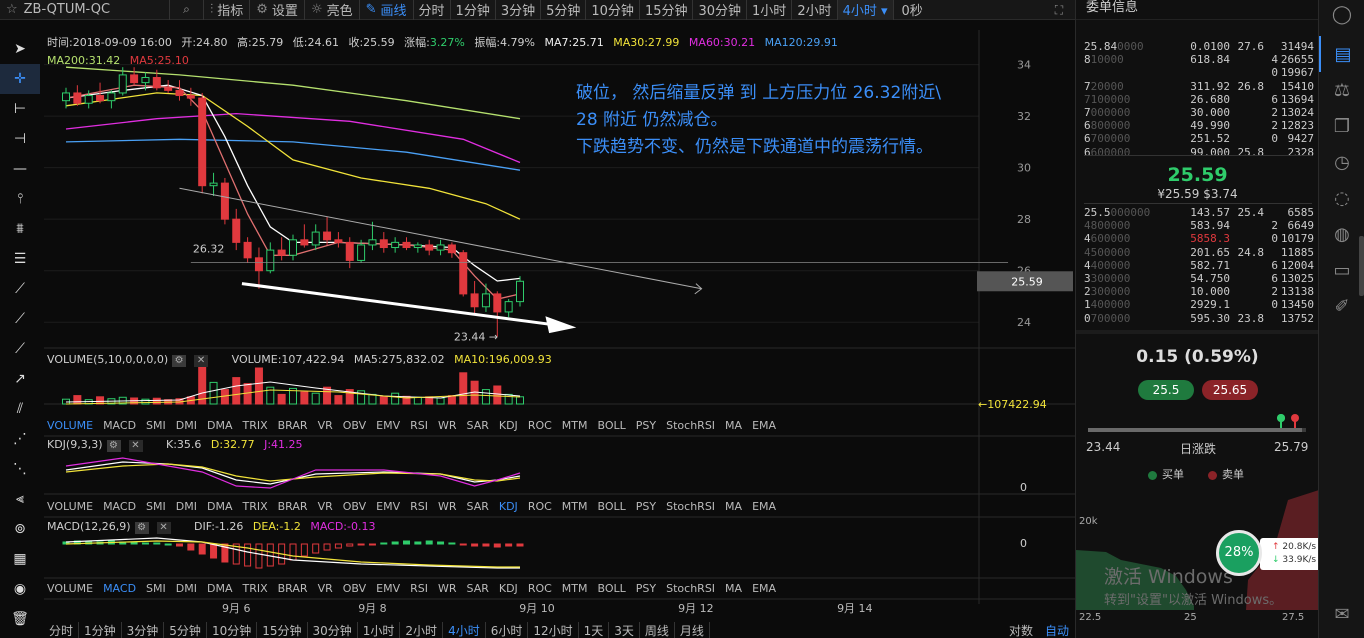  What do you see at coordinates (1199, 99) in the screenshot?
I see `ask-row: 7100000 26.680 6 13694` at bounding box center [1199, 99].